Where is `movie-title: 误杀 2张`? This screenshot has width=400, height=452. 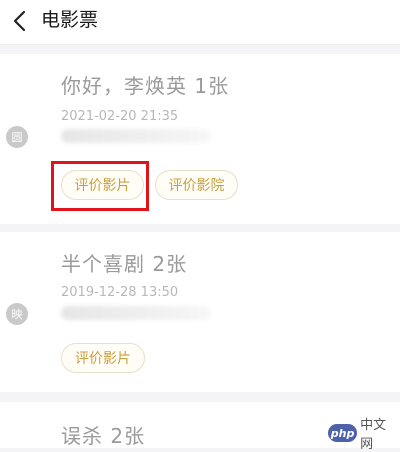
movie-title: 误杀 2张 is located at coordinates (103, 436).